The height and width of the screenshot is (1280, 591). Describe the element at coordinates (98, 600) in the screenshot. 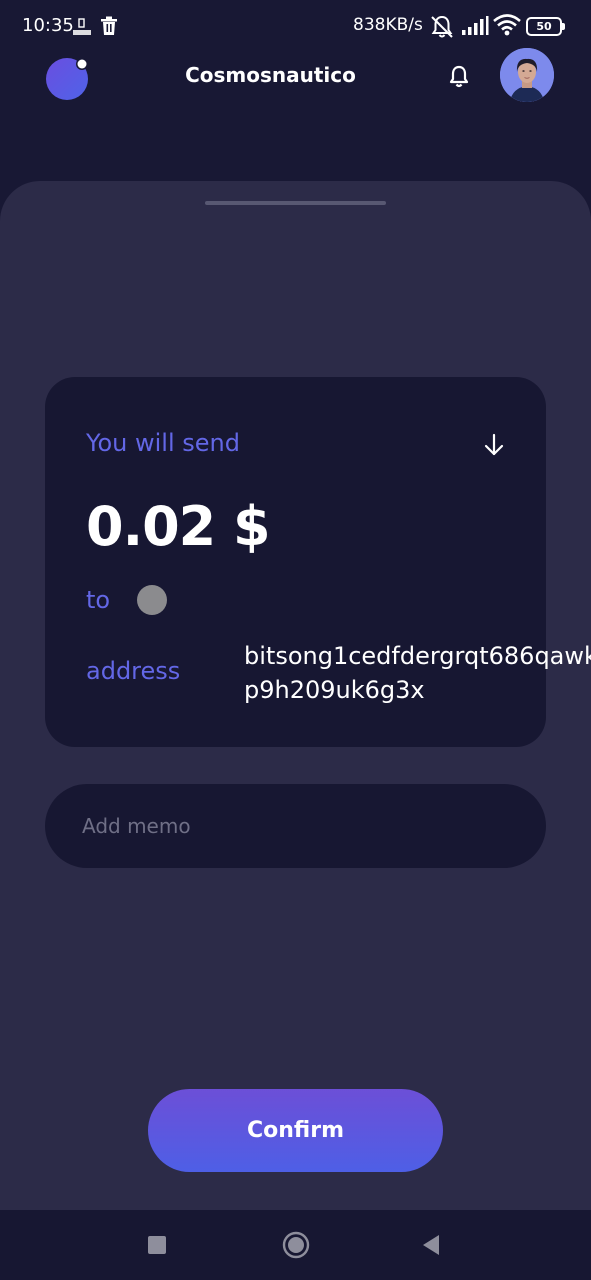

I see `to-label: to` at that location.